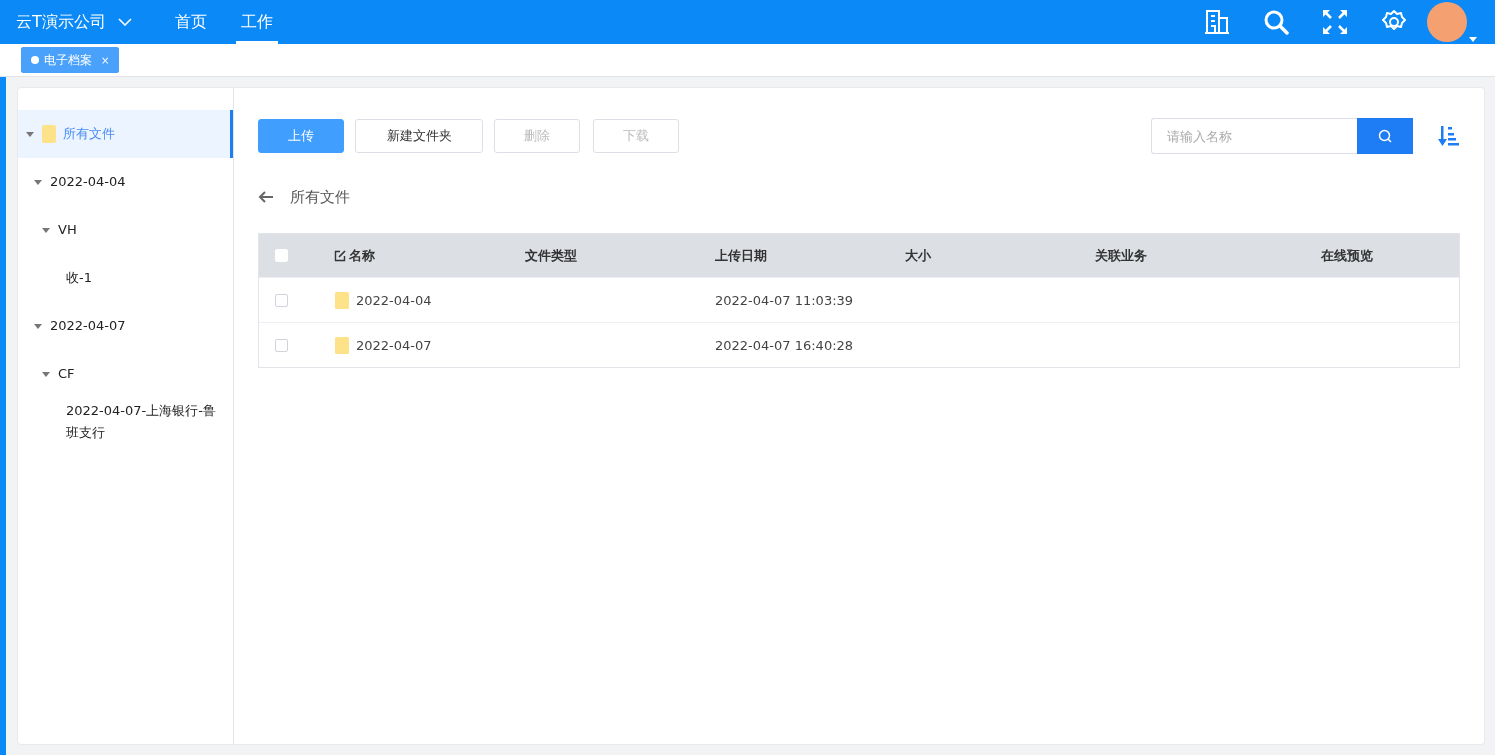  What do you see at coordinates (190, 22) in the screenshot?
I see `nav-tab: 首页` at bounding box center [190, 22].